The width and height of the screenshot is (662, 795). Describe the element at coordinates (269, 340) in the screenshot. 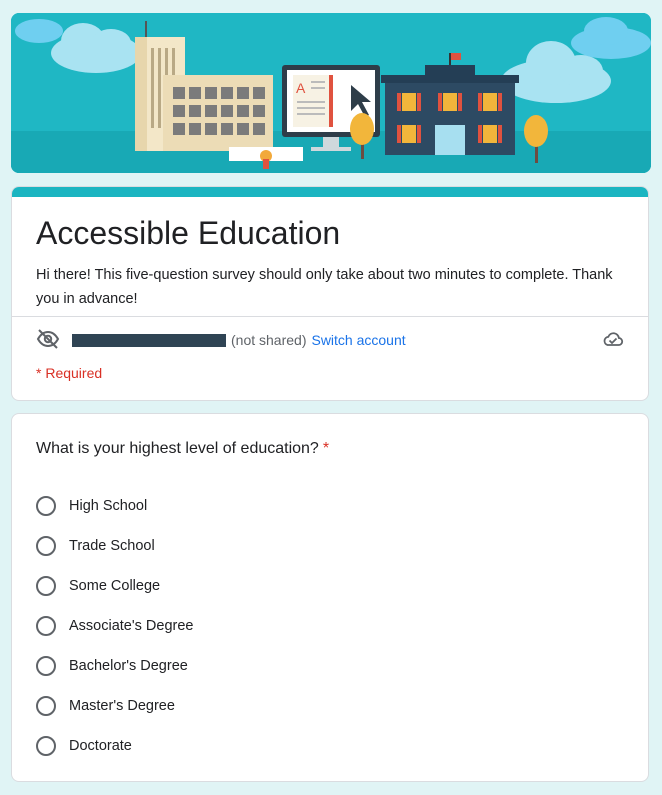

I see `not-shared-label: (not shared)` at that location.